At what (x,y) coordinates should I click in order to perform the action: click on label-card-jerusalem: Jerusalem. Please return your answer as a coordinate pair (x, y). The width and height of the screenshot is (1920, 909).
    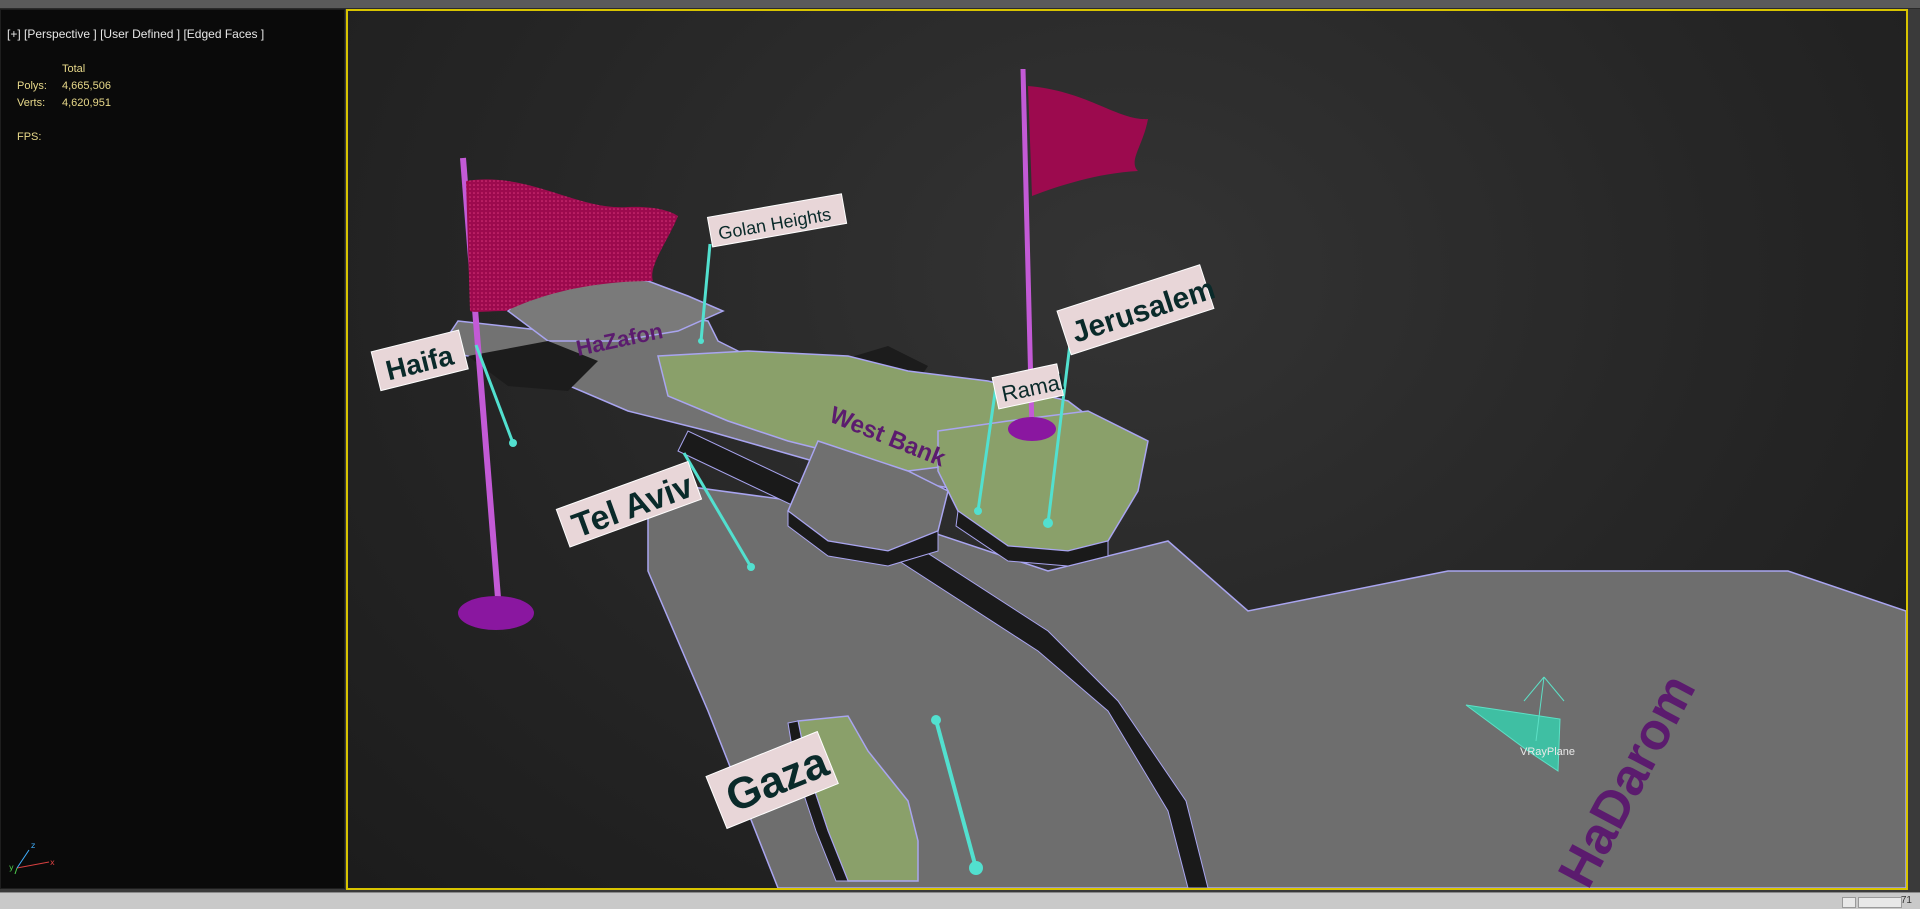
    Looking at the image, I should click on (1137, 310).